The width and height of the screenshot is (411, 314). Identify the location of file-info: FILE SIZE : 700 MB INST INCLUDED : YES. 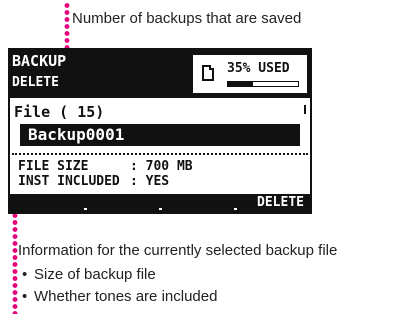
(105, 174).